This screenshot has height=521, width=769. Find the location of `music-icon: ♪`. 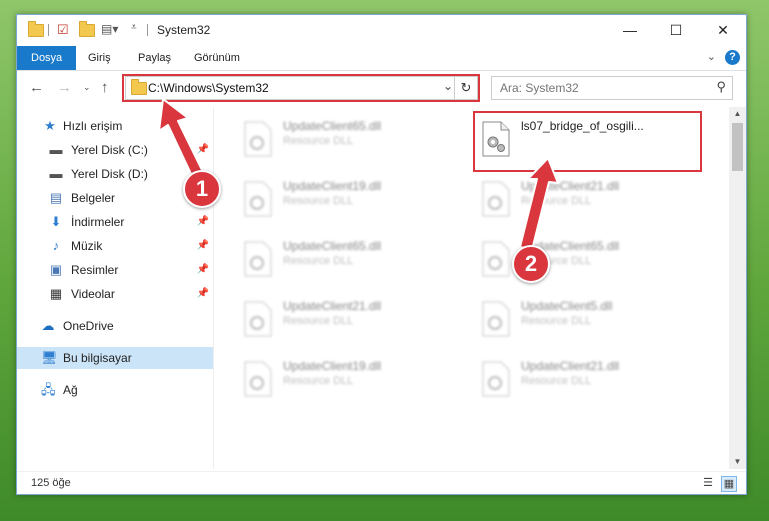

music-icon: ♪ is located at coordinates (56, 245).